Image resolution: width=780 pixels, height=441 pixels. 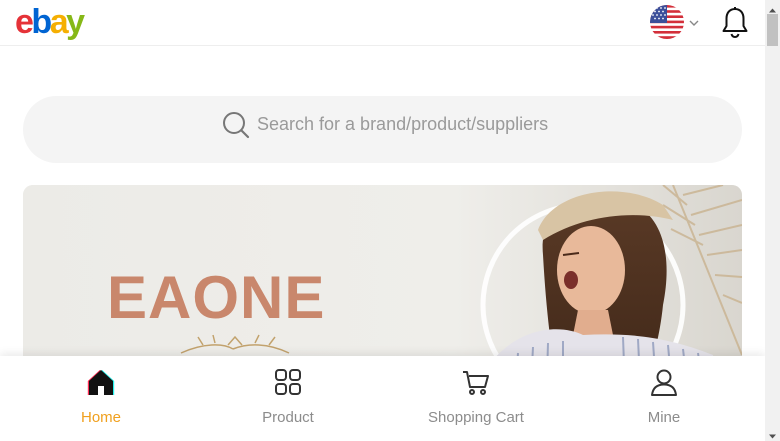 What do you see at coordinates (694, 22) in the screenshot?
I see `chevron-down-icon` at bounding box center [694, 22].